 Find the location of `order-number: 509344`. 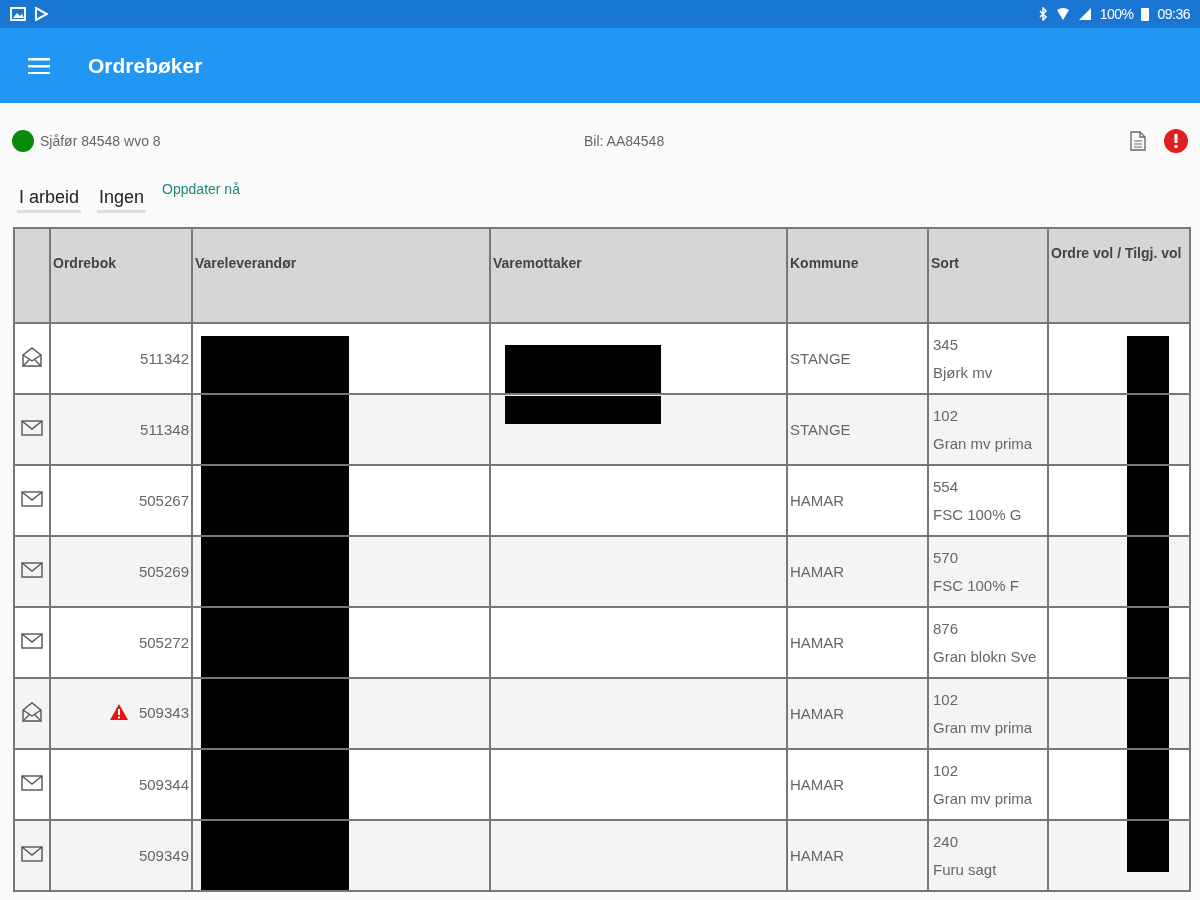

order-number: 509344 is located at coordinates (163, 784).